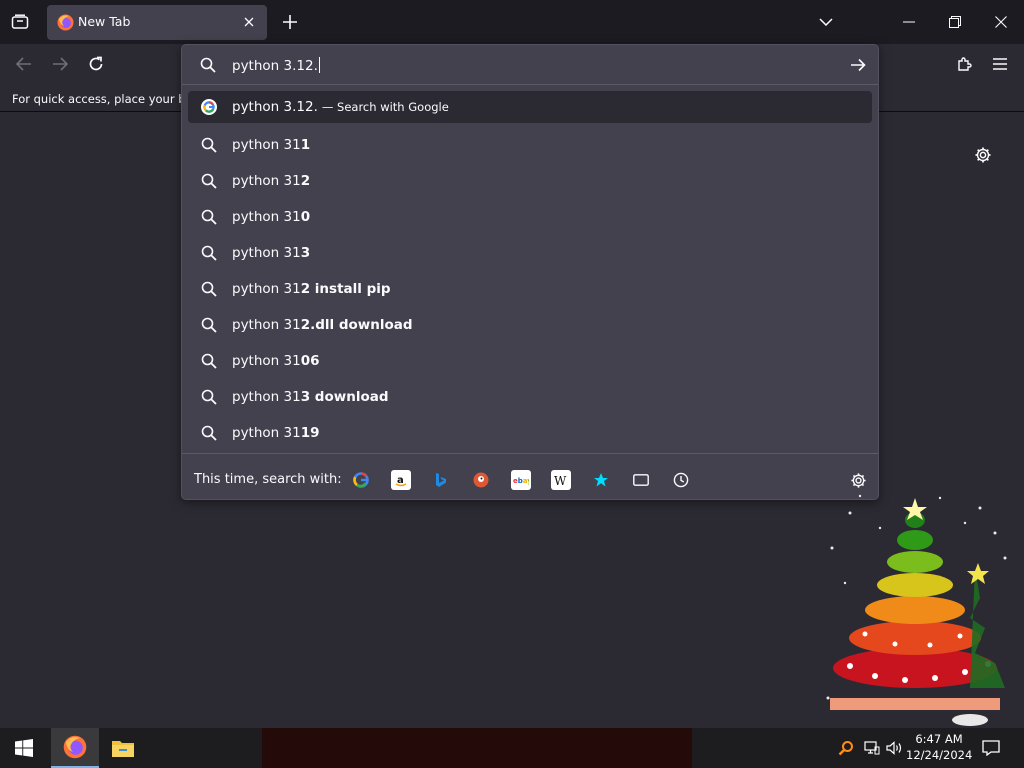  I want to click on urlbar-input: python 3.12., so click(276, 65).